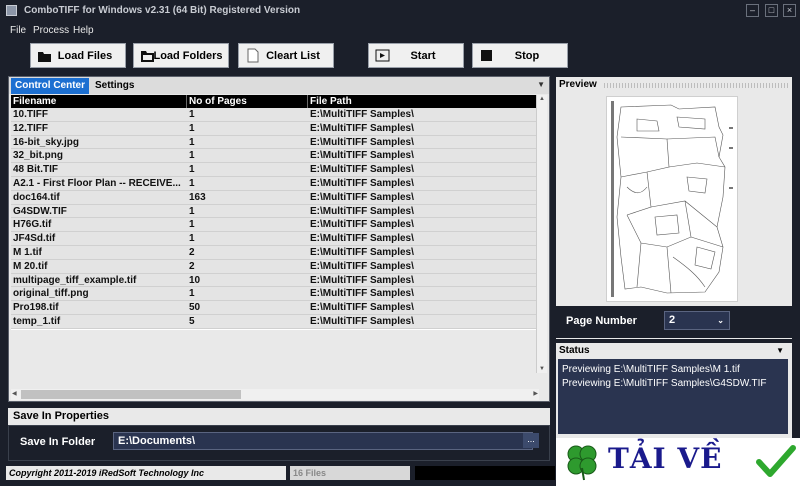 The image size is (800, 486). I want to click on document-icon, so click(253, 55).